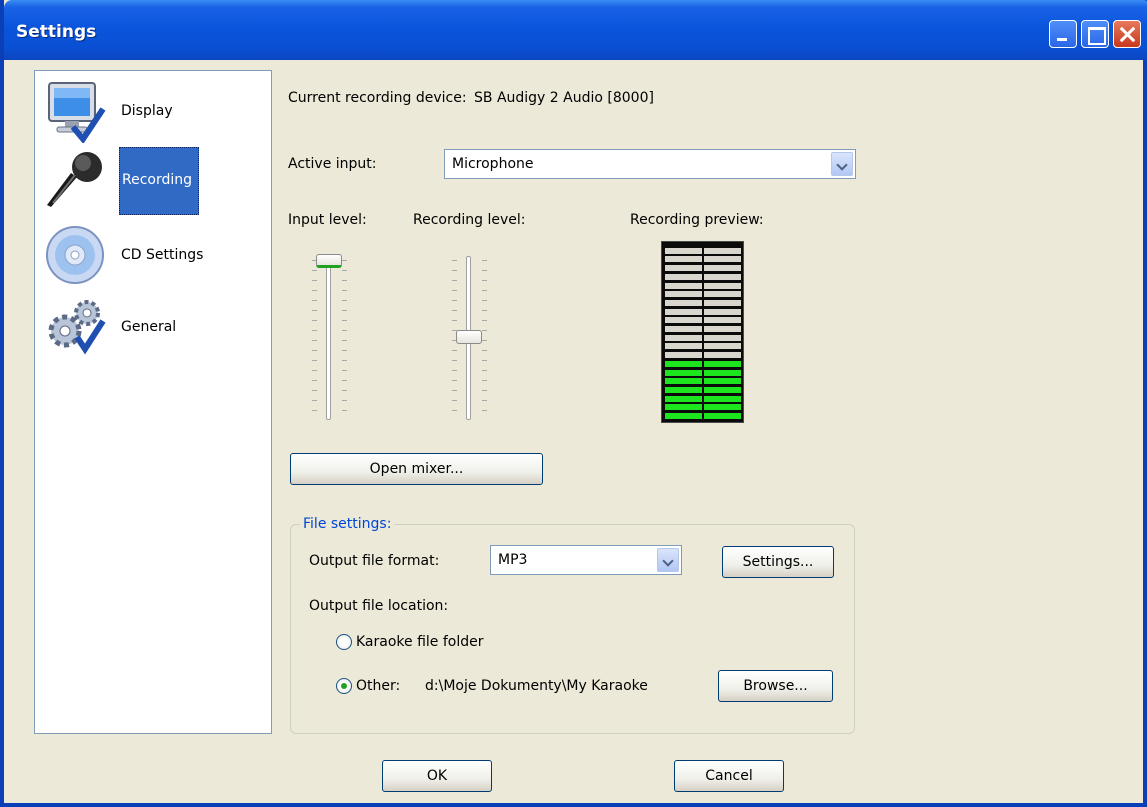  What do you see at coordinates (697, 220) in the screenshot?
I see `recording-preview-label: Recording preview:` at bounding box center [697, 220].